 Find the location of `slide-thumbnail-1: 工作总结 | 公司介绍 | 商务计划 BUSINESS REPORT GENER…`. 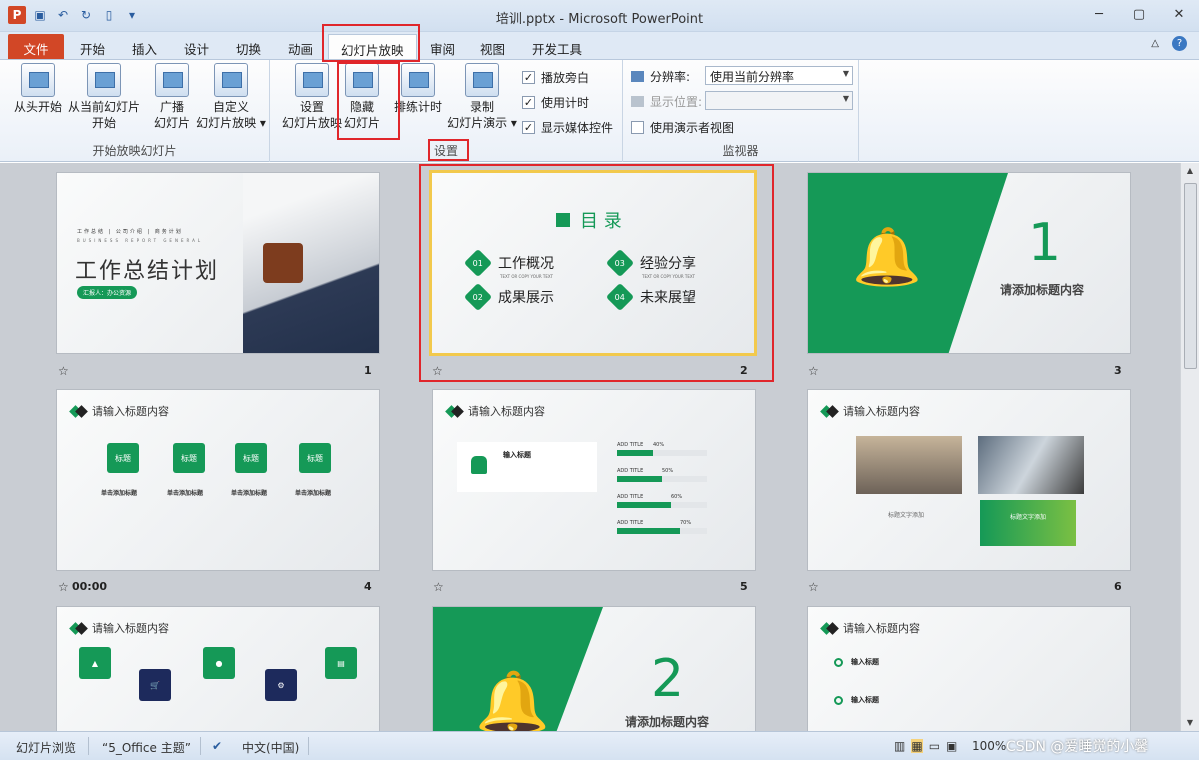

slide-thumbnail-1: 工作总结 | 公司介绍 | 商务计划 BUSINESS REPORT GENER… is located at coordinates (218, 263).